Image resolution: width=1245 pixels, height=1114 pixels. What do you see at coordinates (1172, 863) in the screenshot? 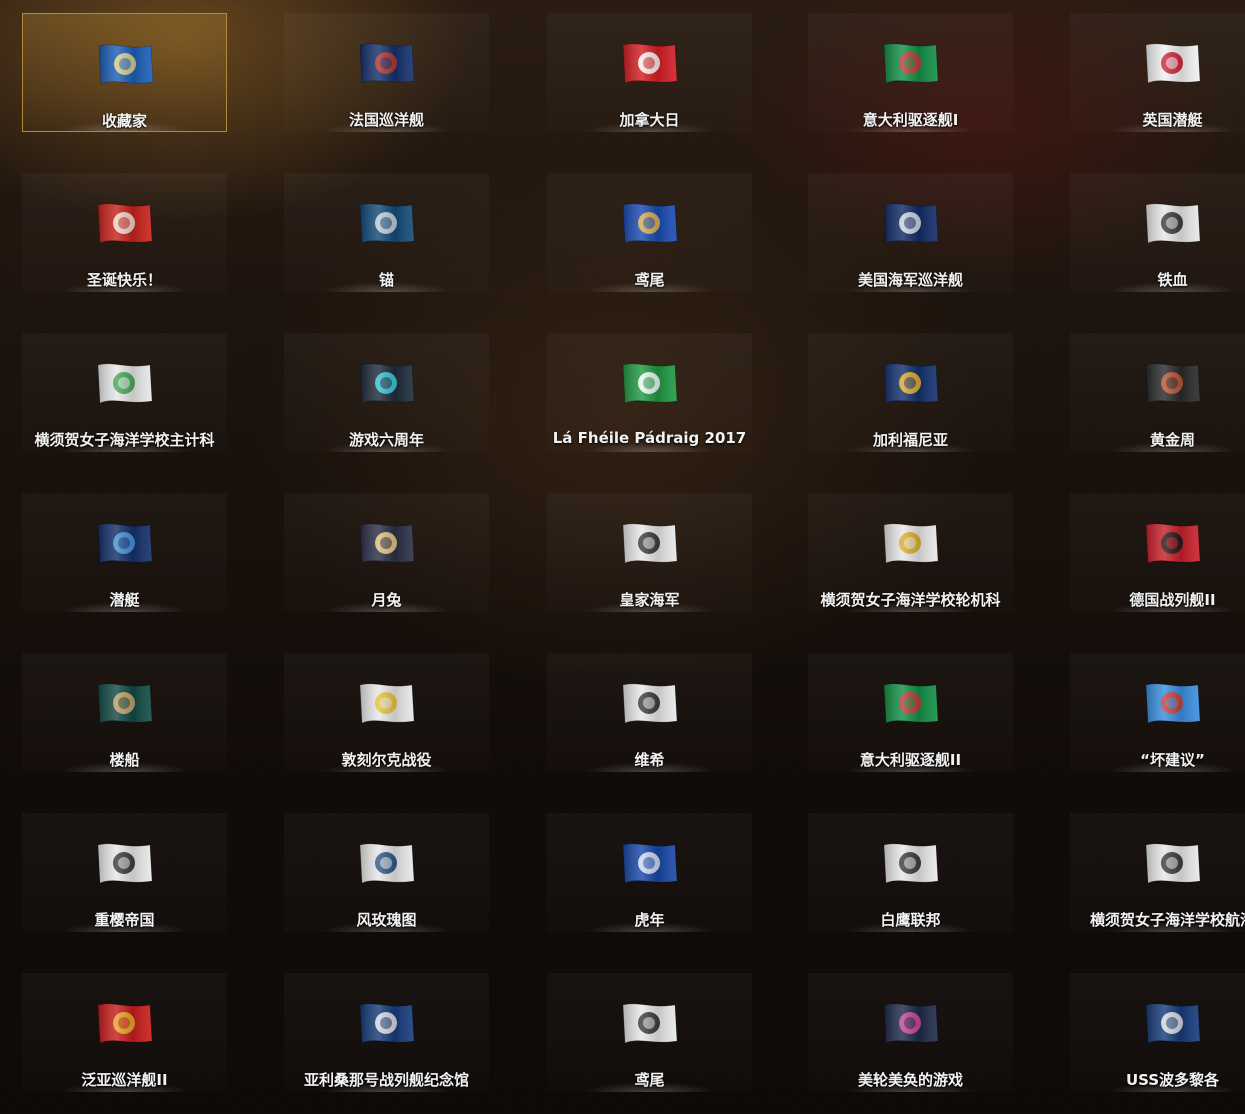
I see `yokosuka-navigation-flag-icon` at bounding box center [1172, 863].